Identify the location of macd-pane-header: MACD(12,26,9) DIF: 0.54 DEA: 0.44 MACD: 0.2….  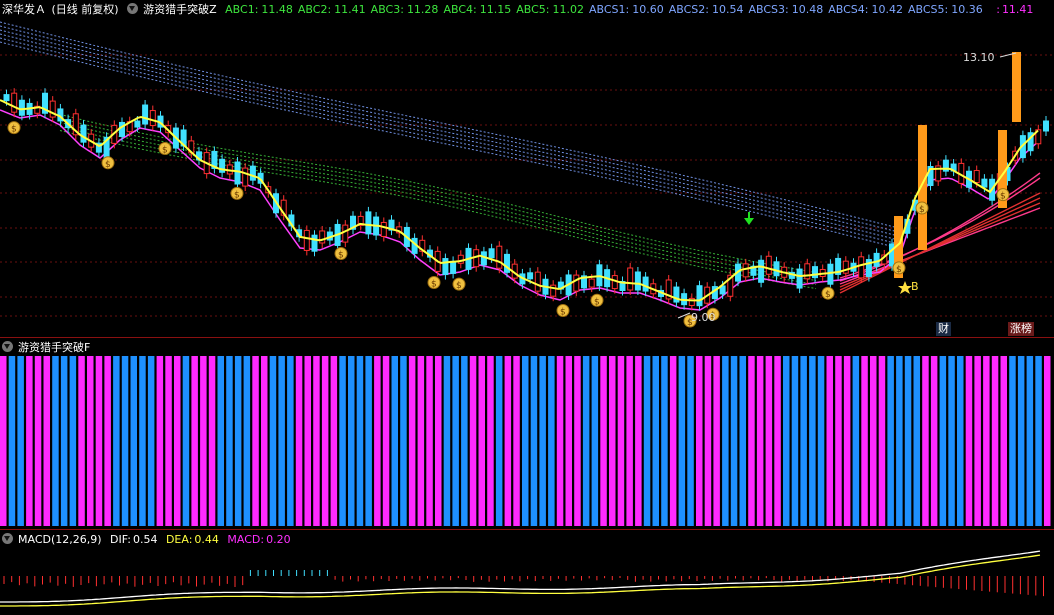
(149, 539).